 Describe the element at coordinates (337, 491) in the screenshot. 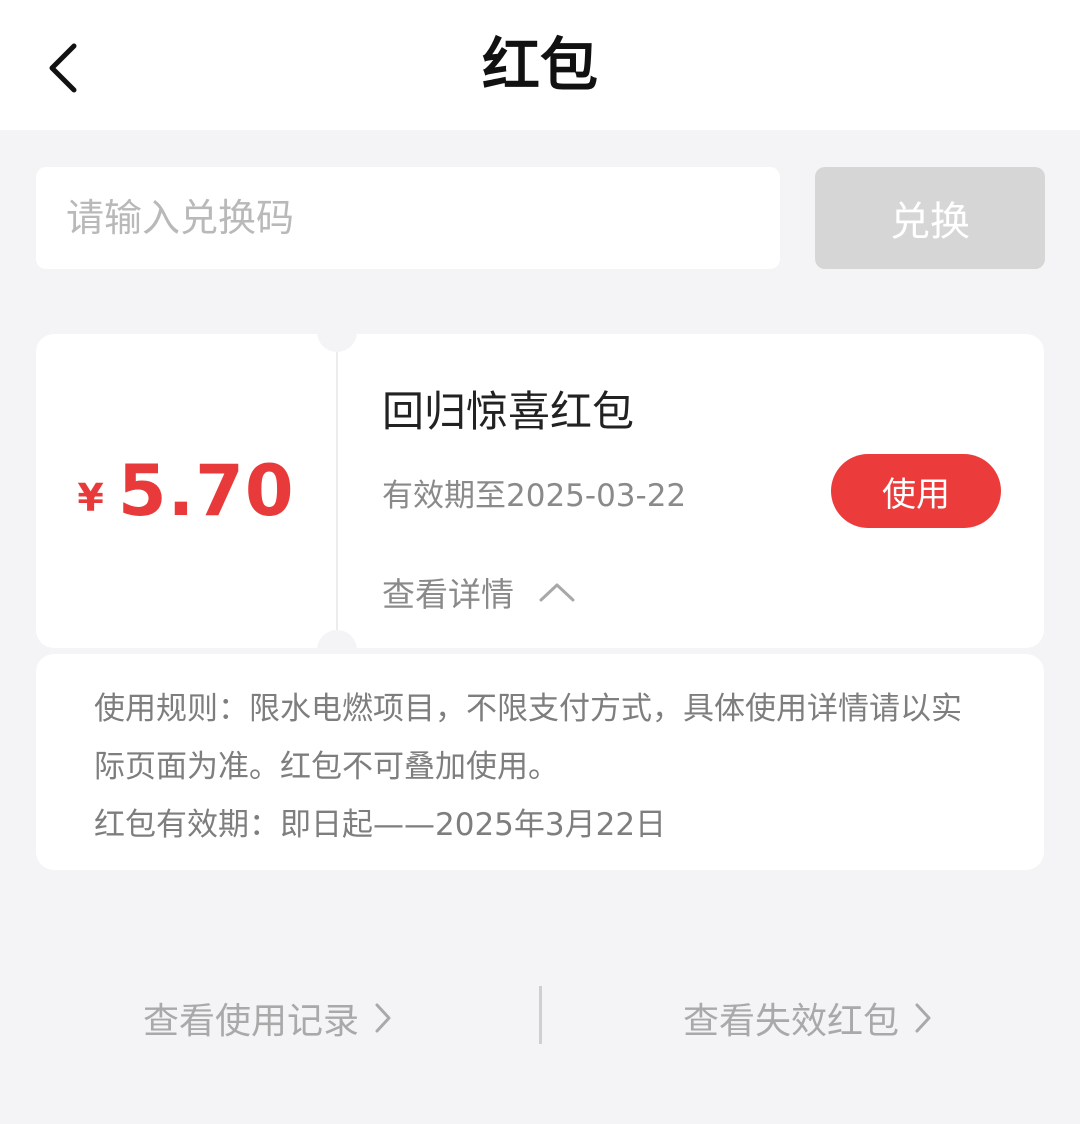

I see `ticket-divider` at that location.